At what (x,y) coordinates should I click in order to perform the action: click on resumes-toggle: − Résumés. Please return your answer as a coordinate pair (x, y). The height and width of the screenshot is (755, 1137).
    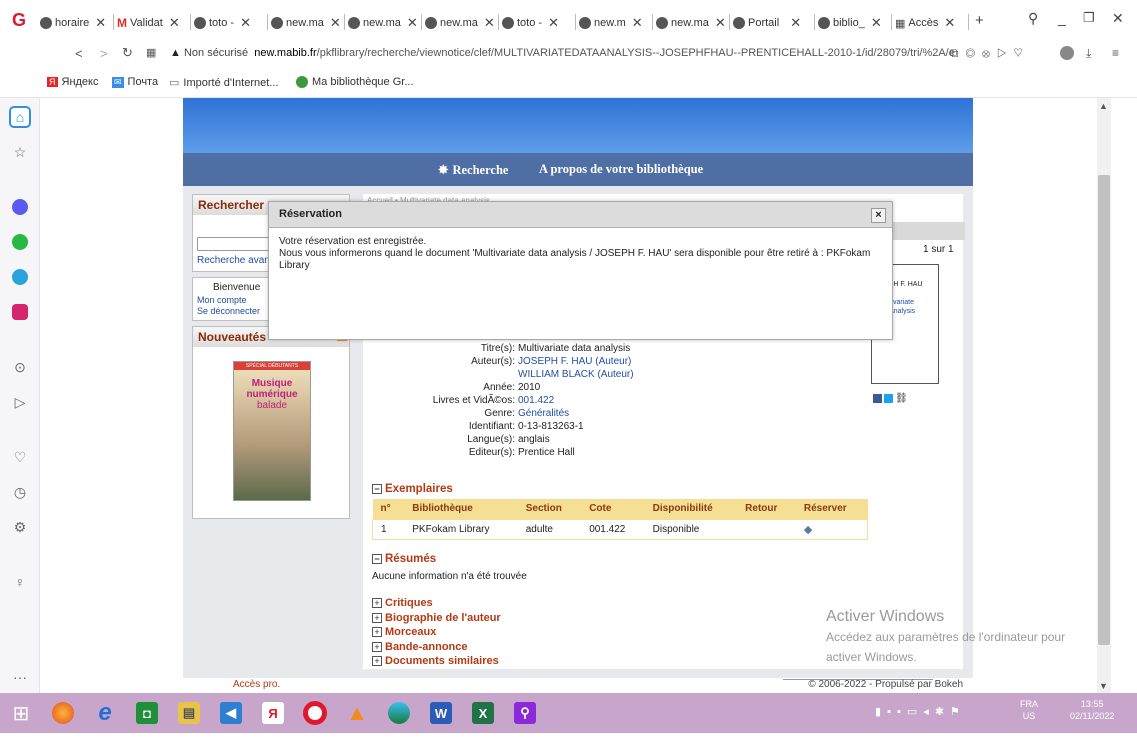
    Looking at the image, I should click on (404, 559).